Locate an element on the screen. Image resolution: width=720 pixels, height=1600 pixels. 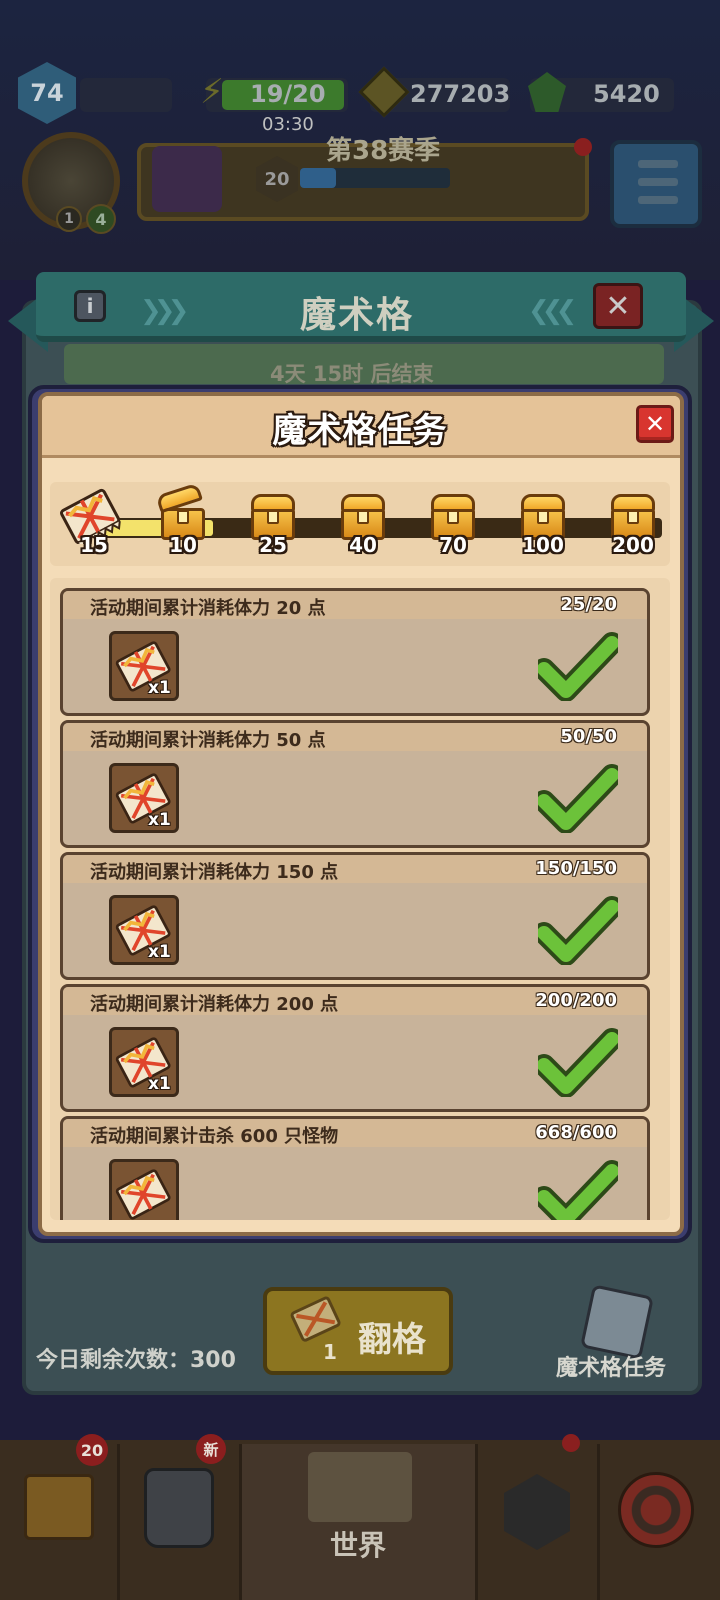
task-progress: 25/20 is located at coordinates (588, 604).